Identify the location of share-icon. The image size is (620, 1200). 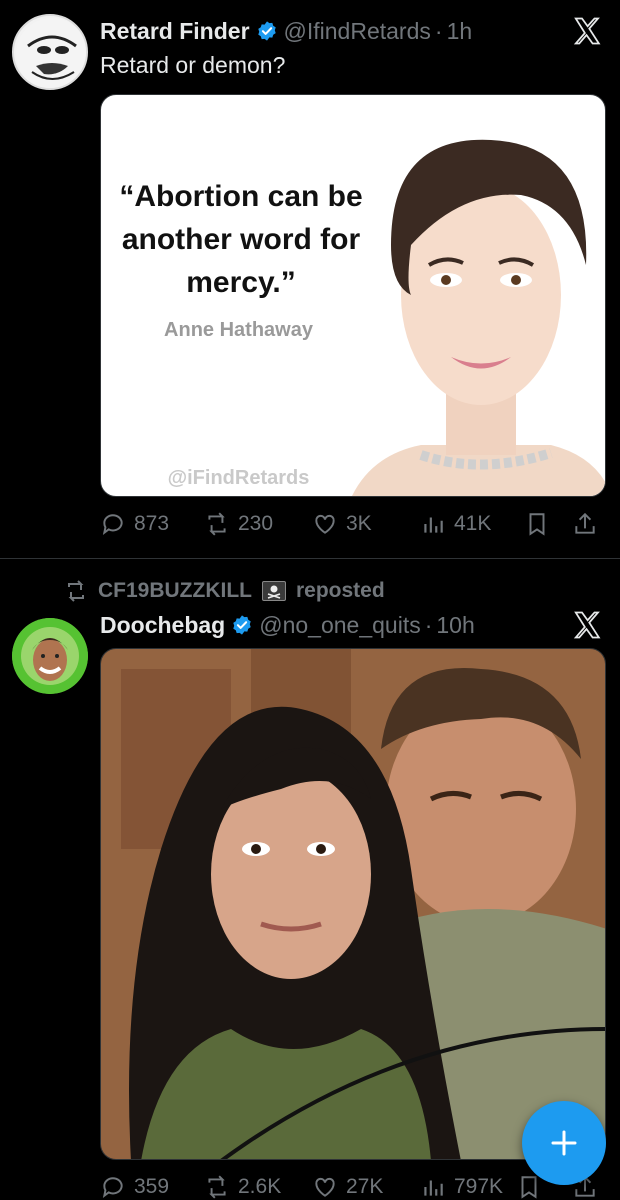
(585, 523).